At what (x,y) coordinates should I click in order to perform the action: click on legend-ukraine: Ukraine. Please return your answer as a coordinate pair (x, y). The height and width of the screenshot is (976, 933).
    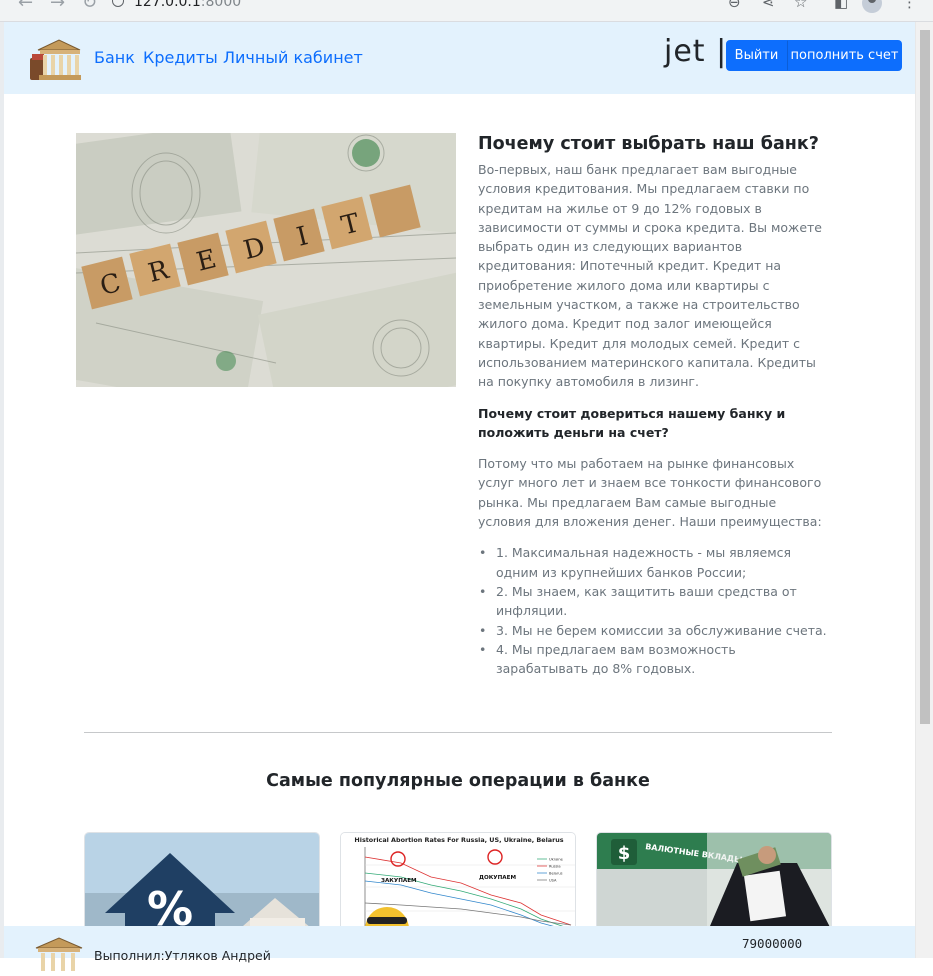
    Looking at the image, I should click on (556, 860).